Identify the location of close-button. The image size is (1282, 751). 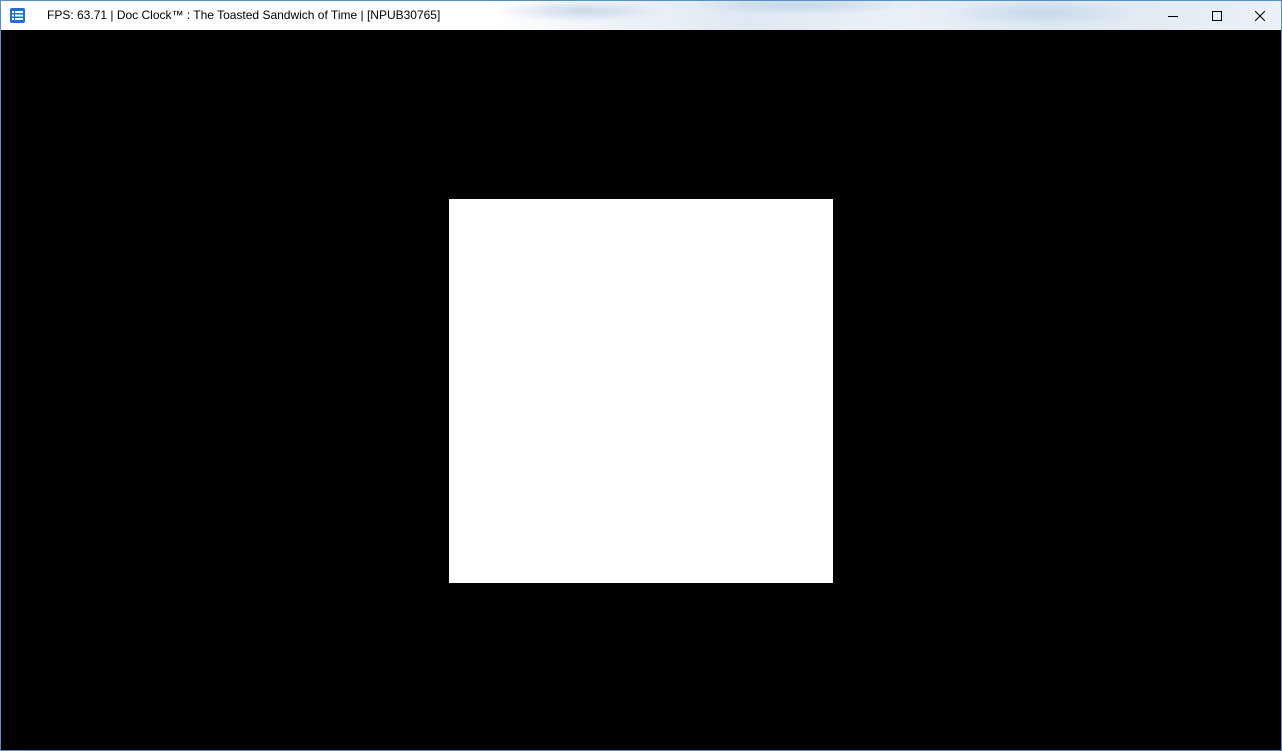
(1259, 15).